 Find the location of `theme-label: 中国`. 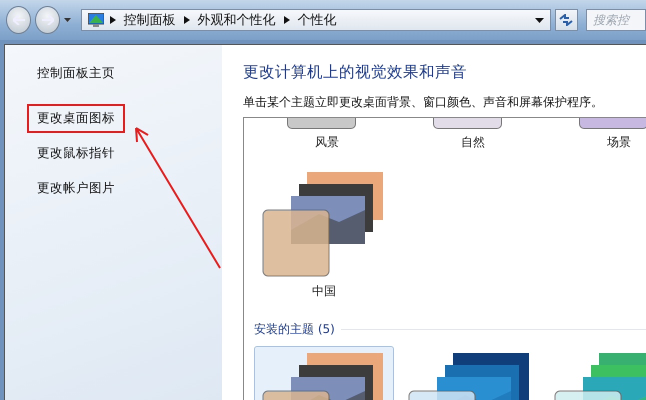

theme-label: 中国 is located at coordinates (324, 291).